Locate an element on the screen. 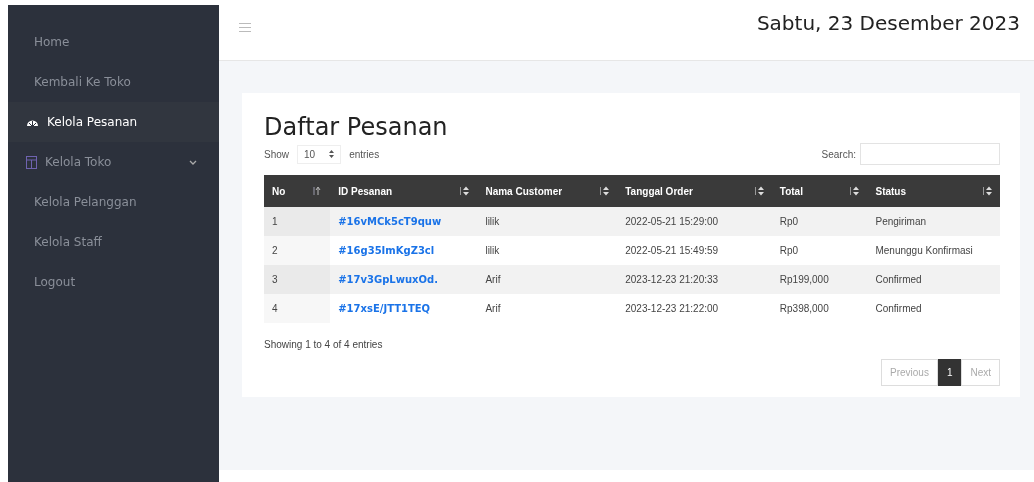 The width and height of the screenshot is (1034, 482). page-title: Daftar Pesanan is located at coordinates (356, 127).